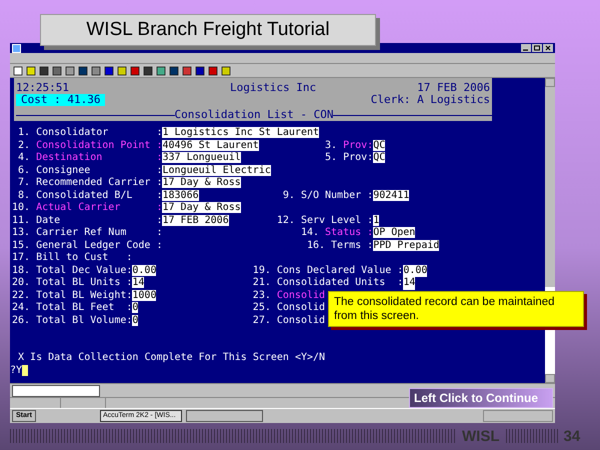  What do you see at coordinates (56, 390) in the screenshot?
I see `command-field` at bounding box center [56, 390].